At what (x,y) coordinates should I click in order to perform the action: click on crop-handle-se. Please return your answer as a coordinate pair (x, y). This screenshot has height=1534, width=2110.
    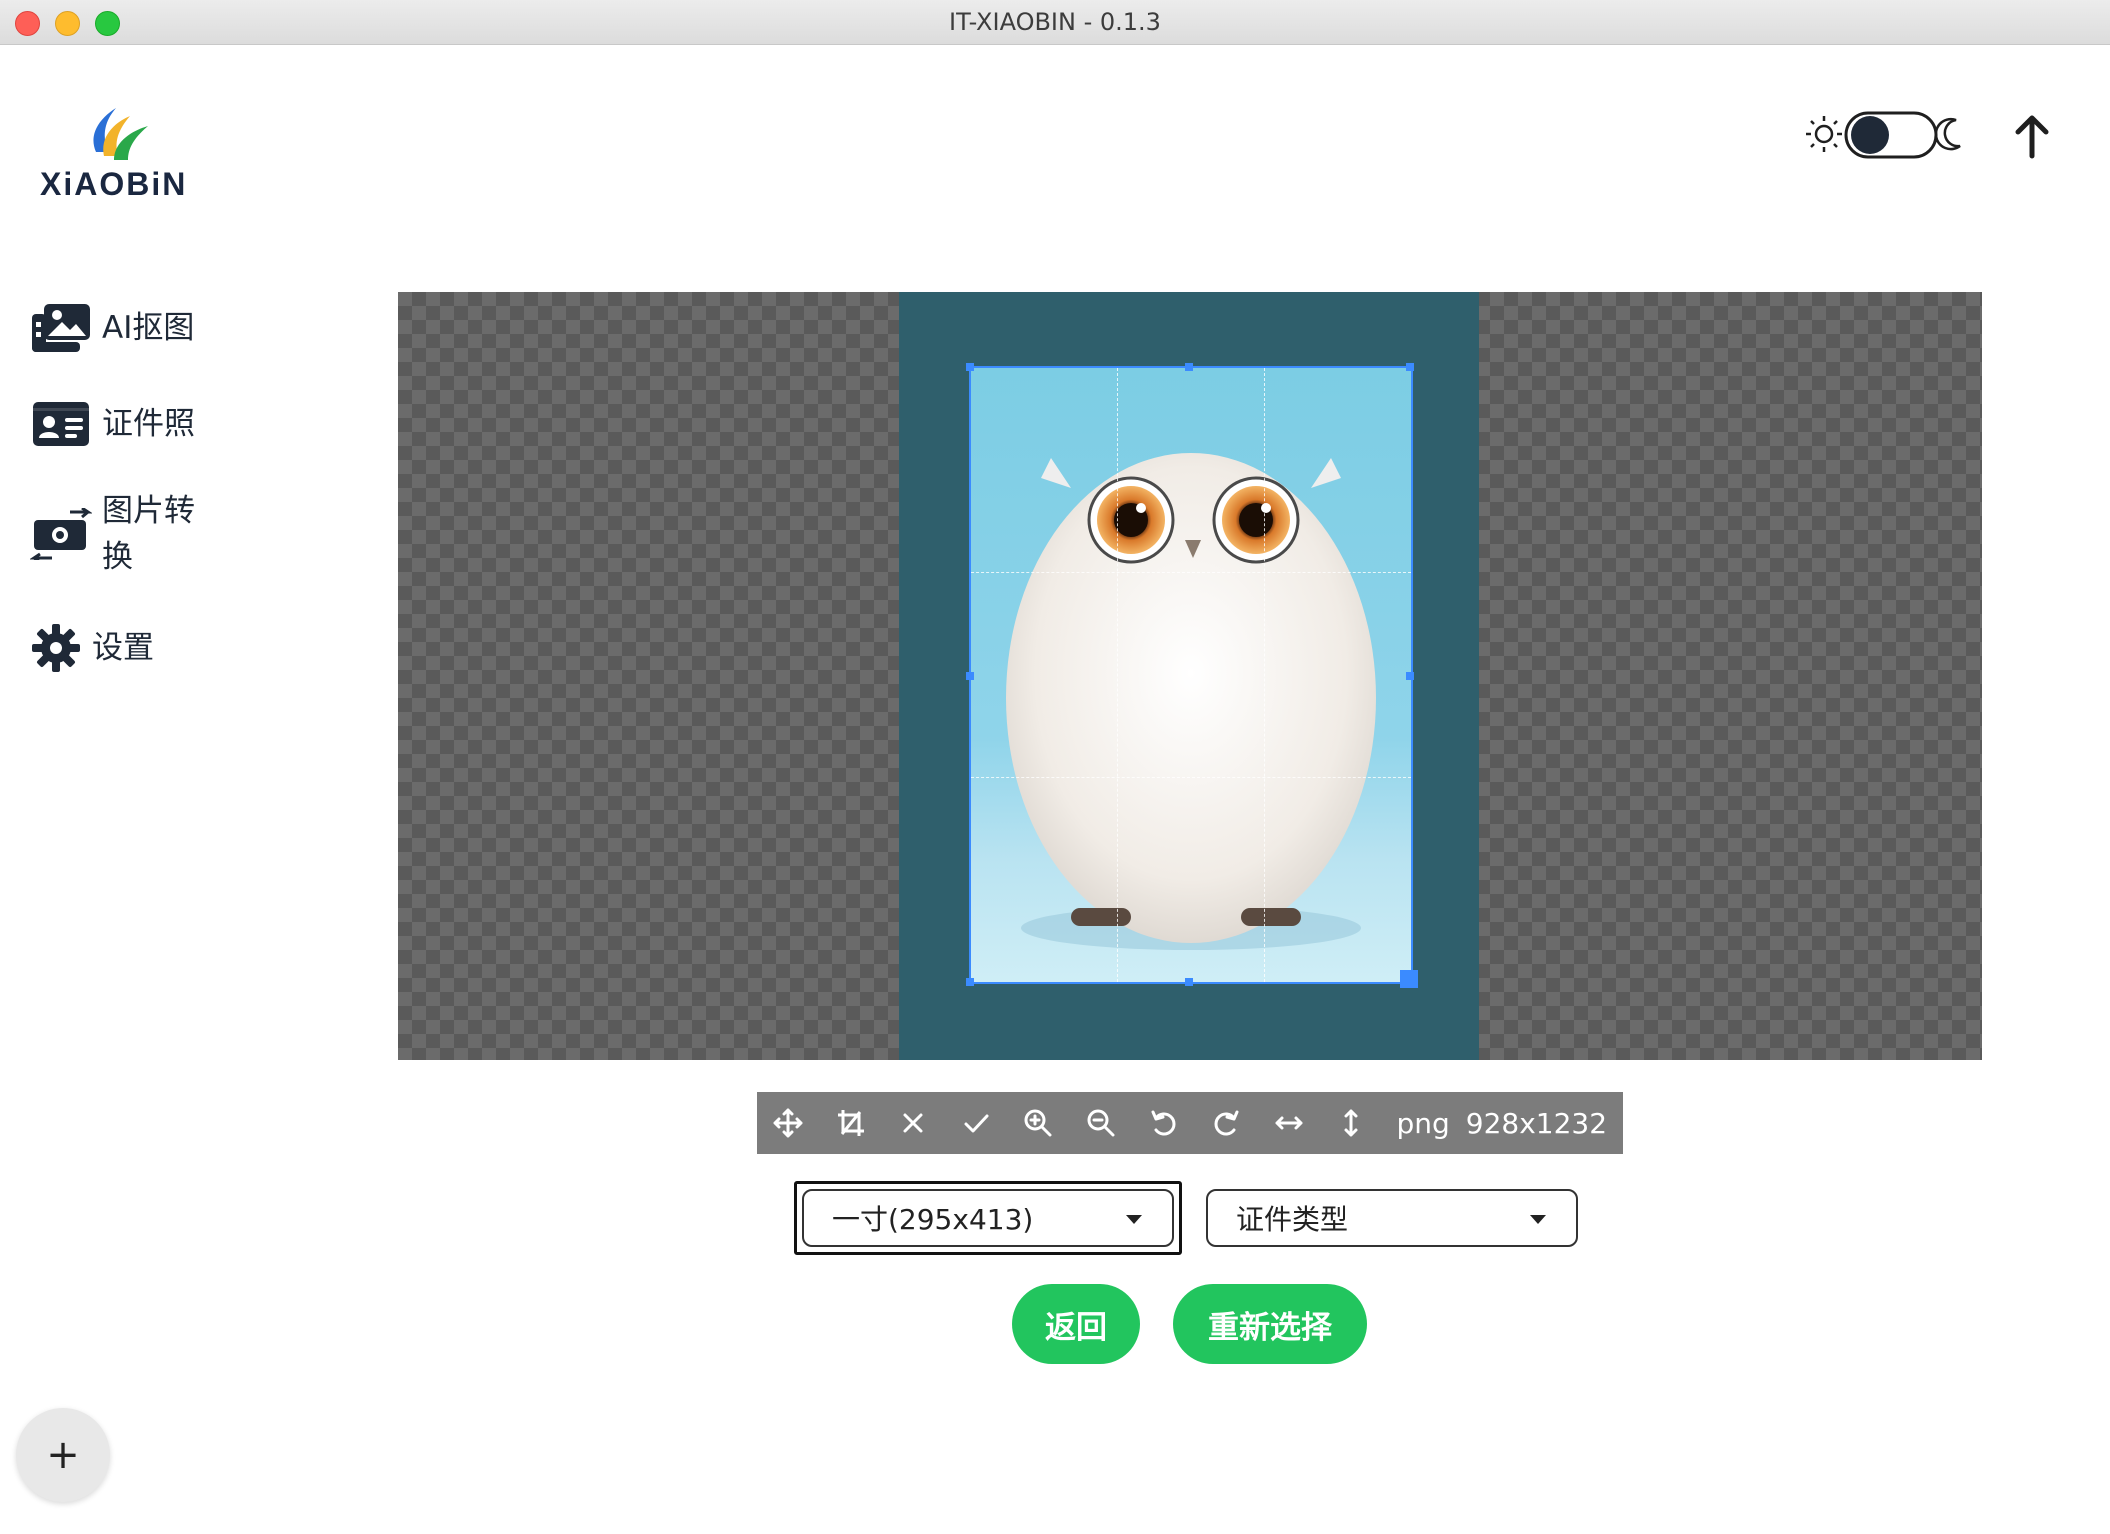
    Looking at the image, I should click on (1409, 979).